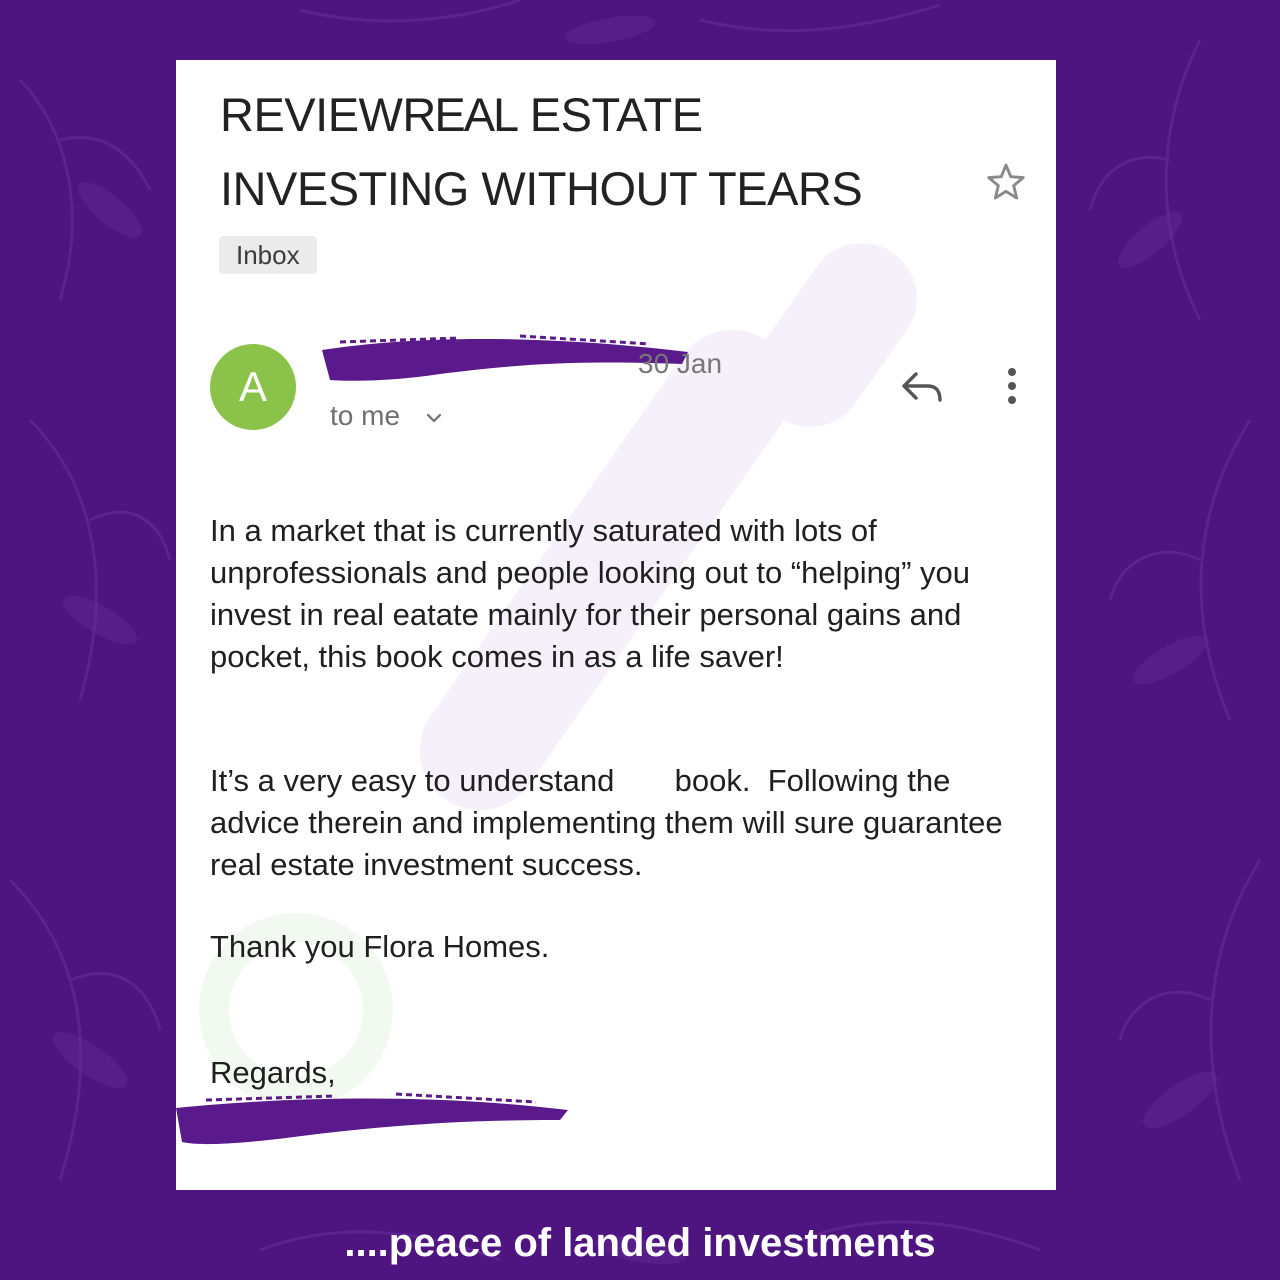 This screenshot has height=1280, width=1280. What do you see at coordinates (380, 946) in the screenshot?
I see `body-paragraph: Thank you Flora Homes.` at bounding box center [380, 946].